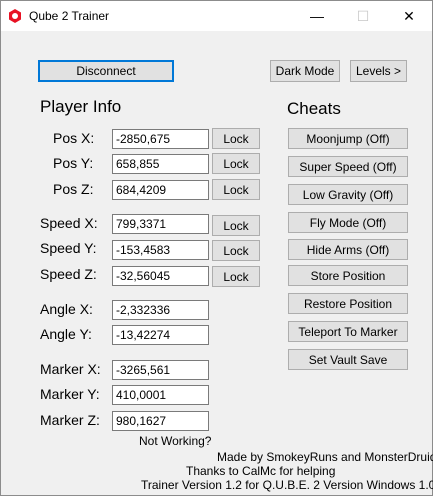  Describe the element at coordinates (216, 16) in the screenshot. I see `title-bar: Qube 2 Trainer — ☐ ✕` at that location.